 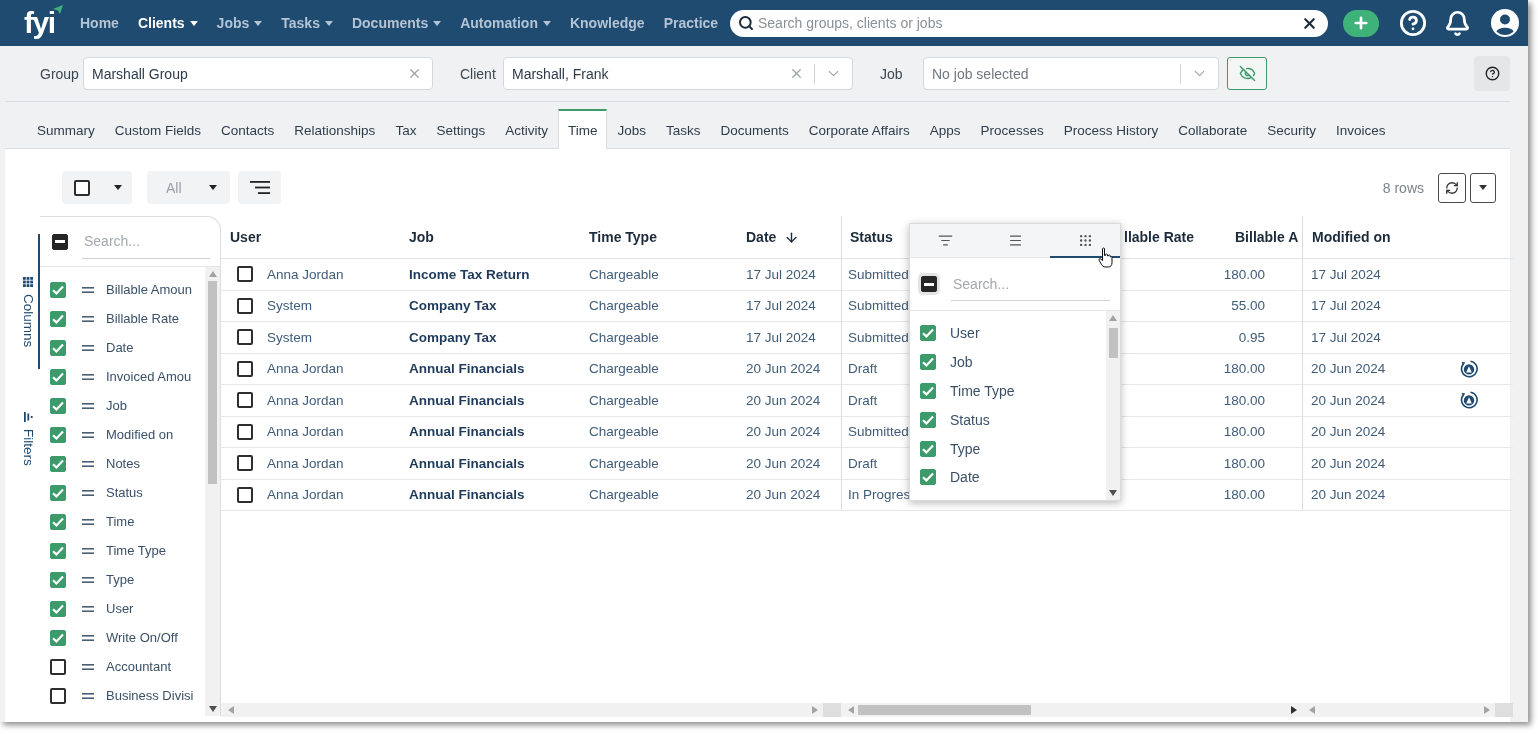 What do you see at coordinates (754, 129) in the screenshot?
I see `tab: Documents` at bounding box center [754, 129].